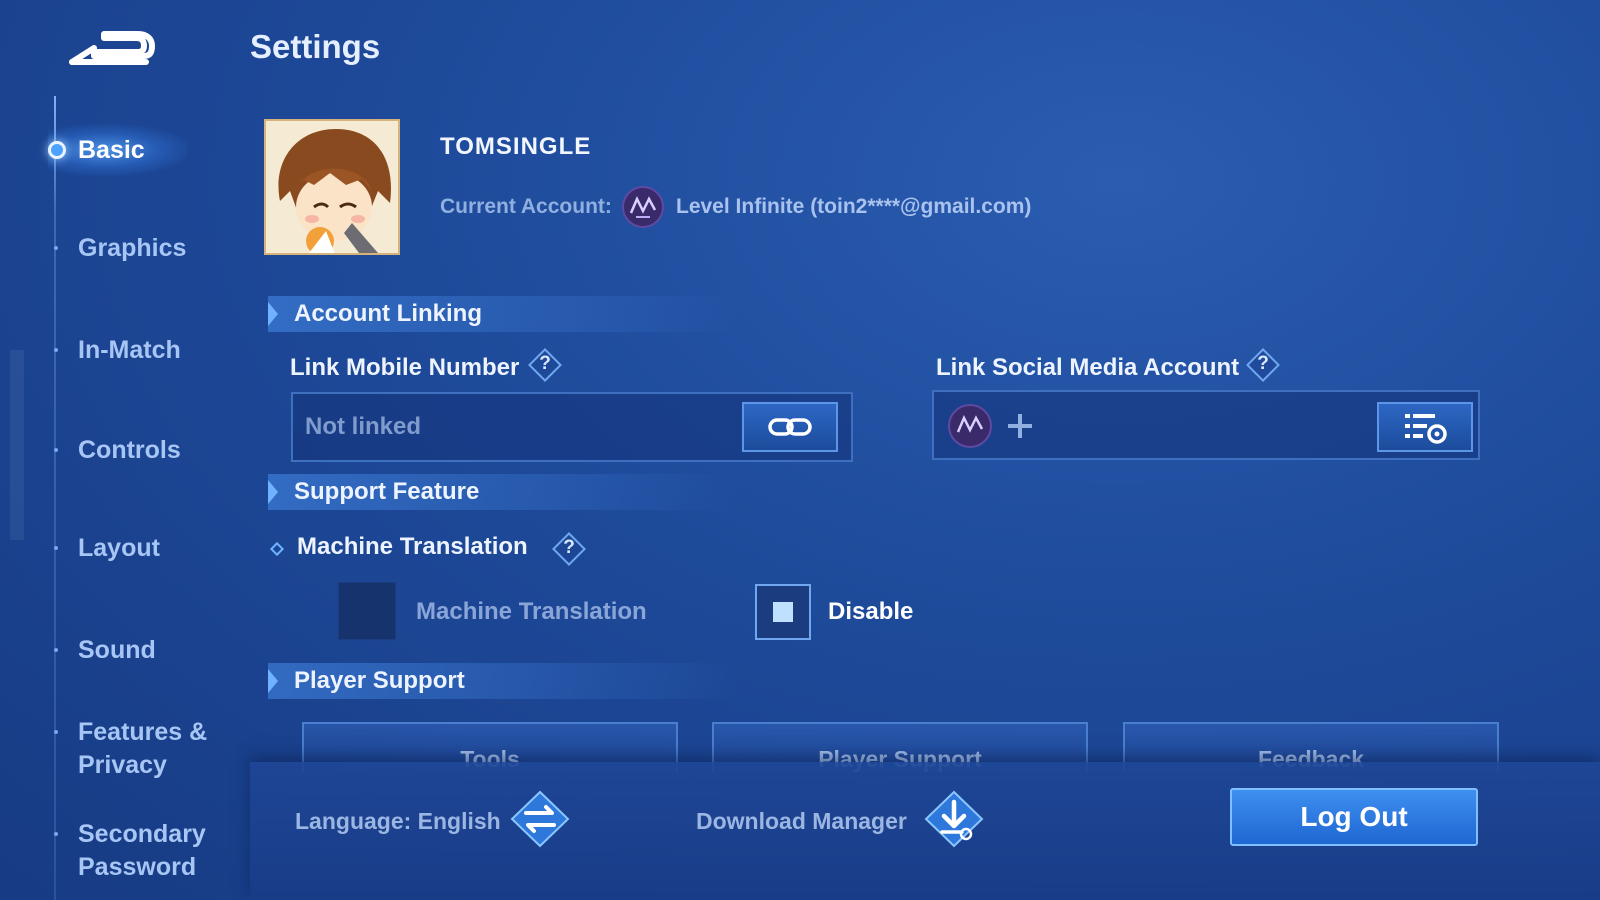 This screenshot has width=1600, height=900. I want to click on sidebar-item-controls: Controls, so click(117, 450).